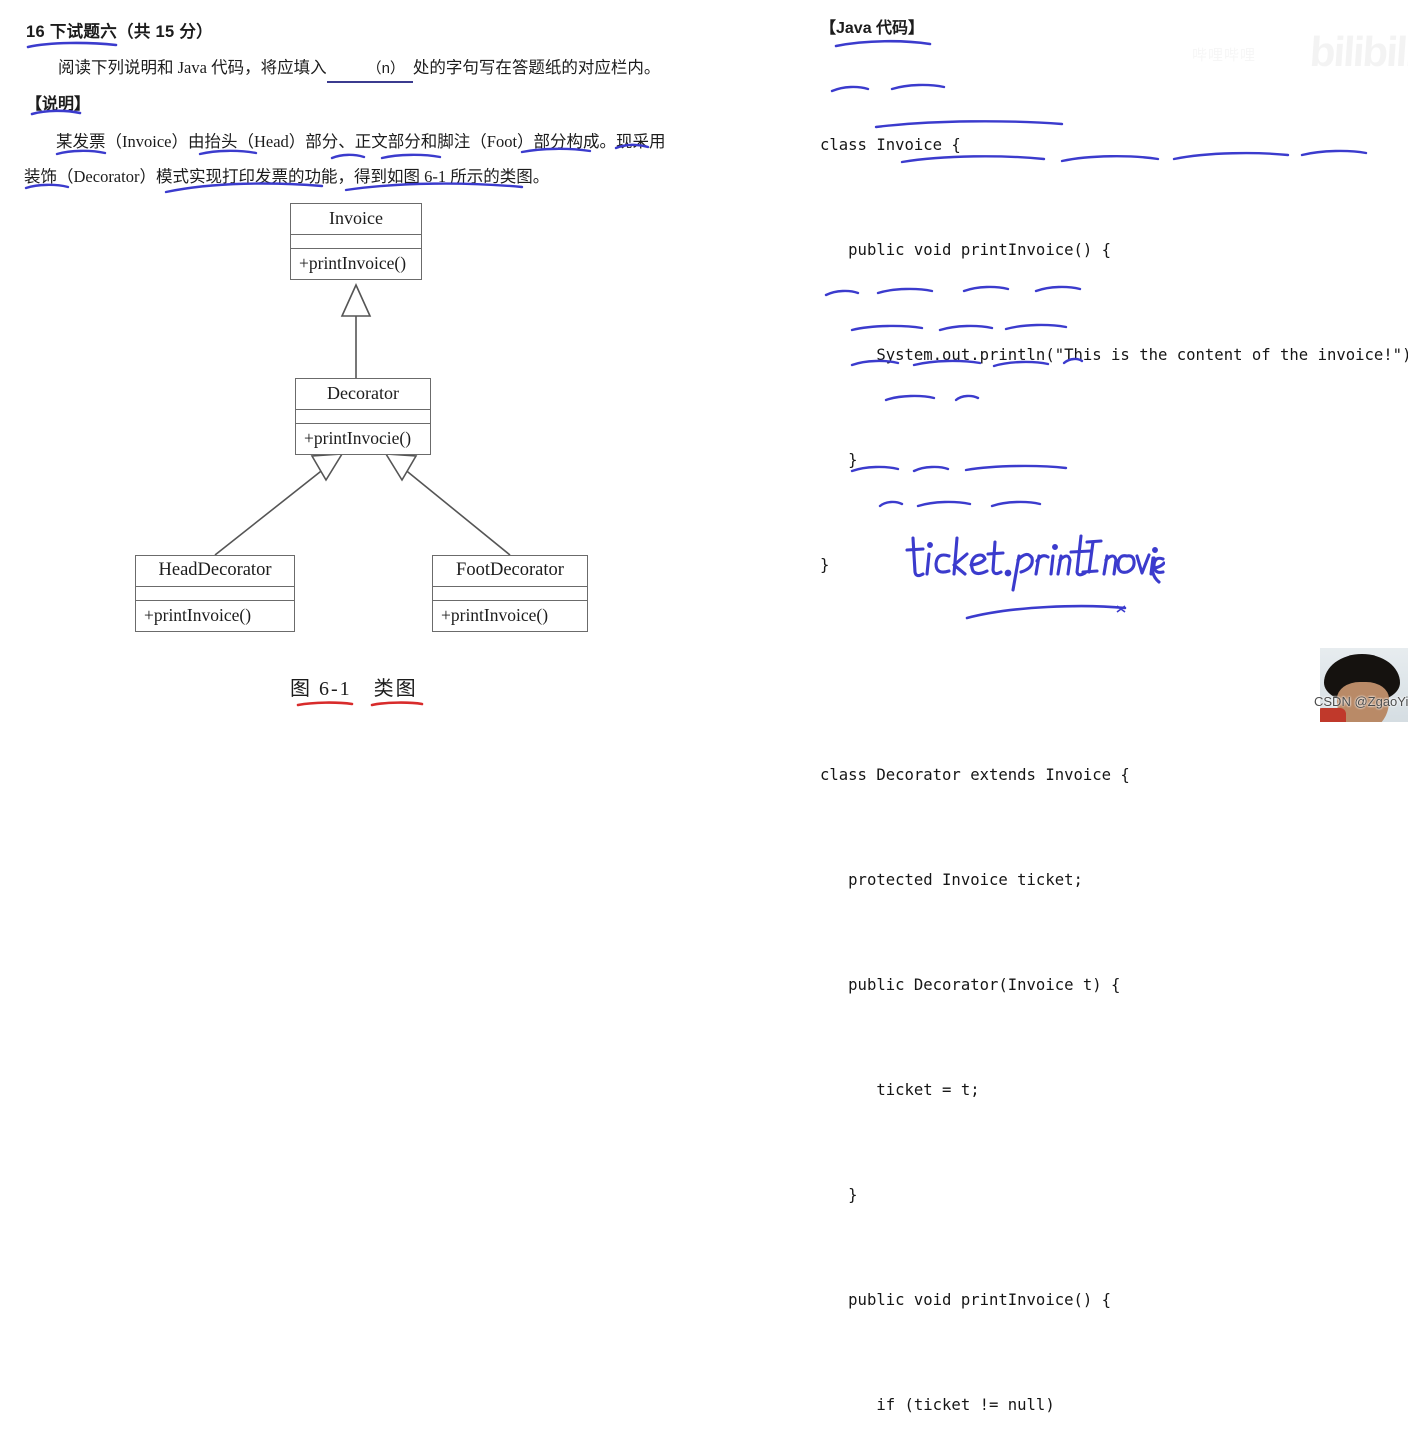 The height and width of the screenshot is (1444, 1408). What do you see at coordinates (970, 985) in the screenshot?
I see `code-line-9: public Decorator(Invoice t) {` at bounding box center [970, 985].